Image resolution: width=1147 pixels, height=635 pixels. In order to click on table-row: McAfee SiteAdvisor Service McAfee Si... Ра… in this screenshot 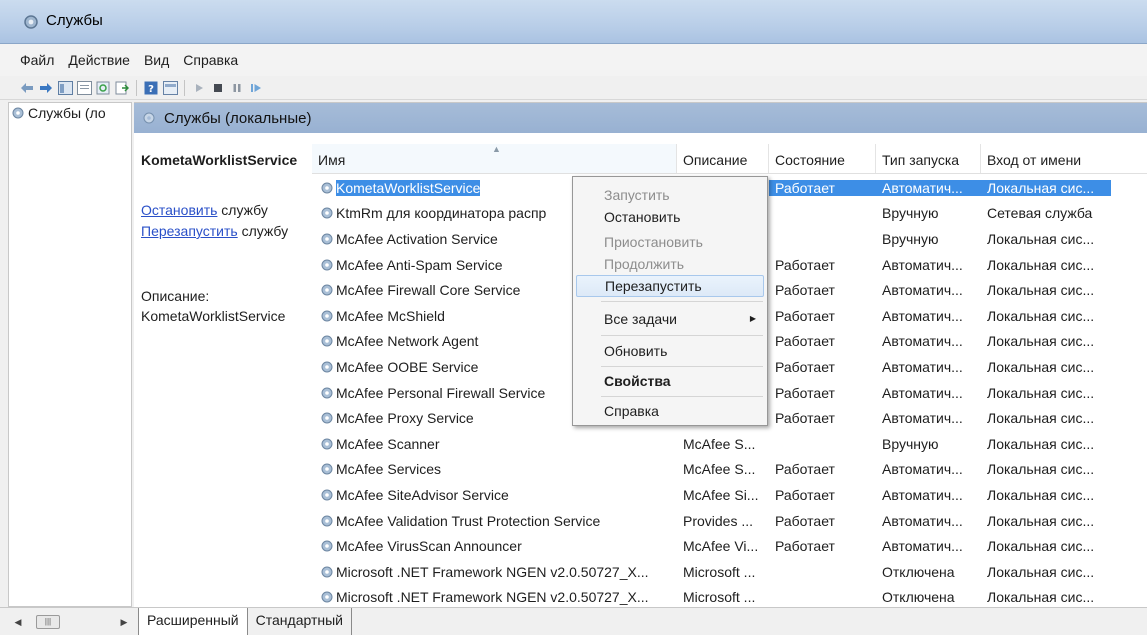, I will do `click(729, 495)`.